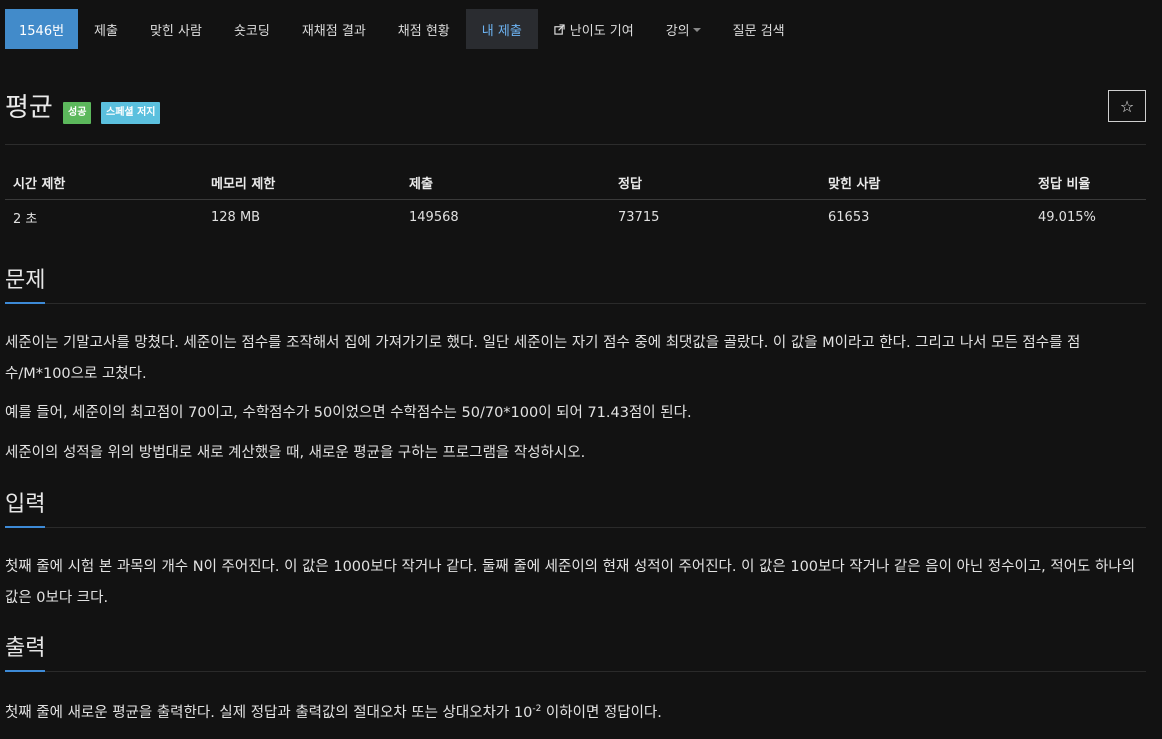 The height and width of the screenshot is (739, 1162). What do you see at coordinates (849, 217) in the screenshot?
I see `cell-solved-users: 61653` at bounding box center [849, 217].